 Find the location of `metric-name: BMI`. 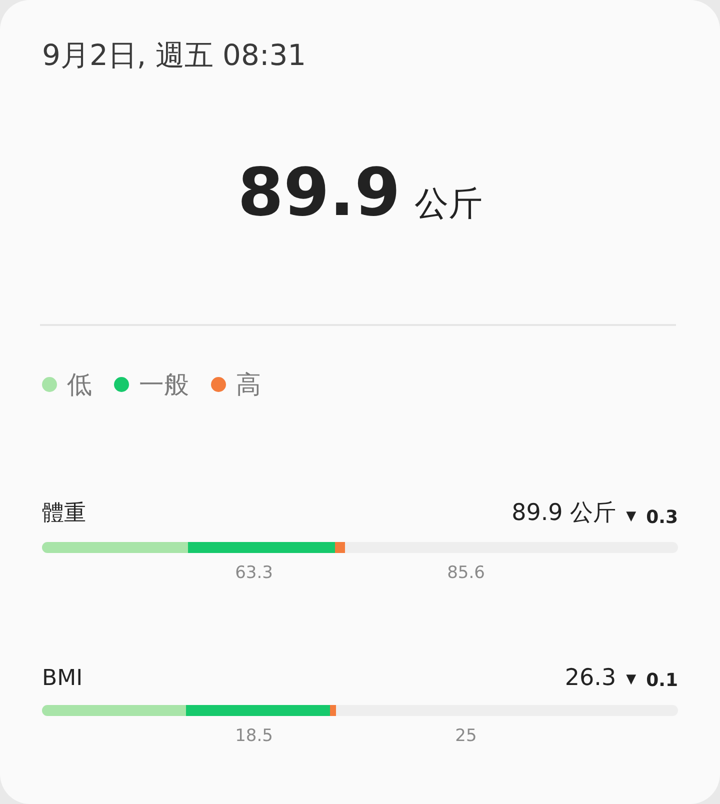

metric-name: BMI is located at coordinates (62, 678).